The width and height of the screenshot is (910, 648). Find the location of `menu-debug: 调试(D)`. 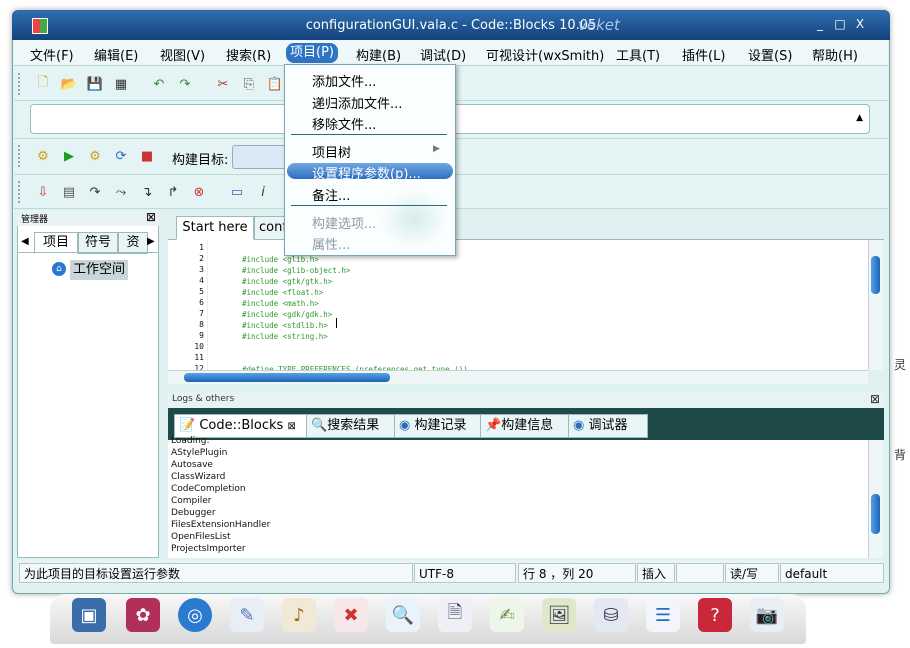

menu-debug: 调试(D) is located at coordinates (443, 54).